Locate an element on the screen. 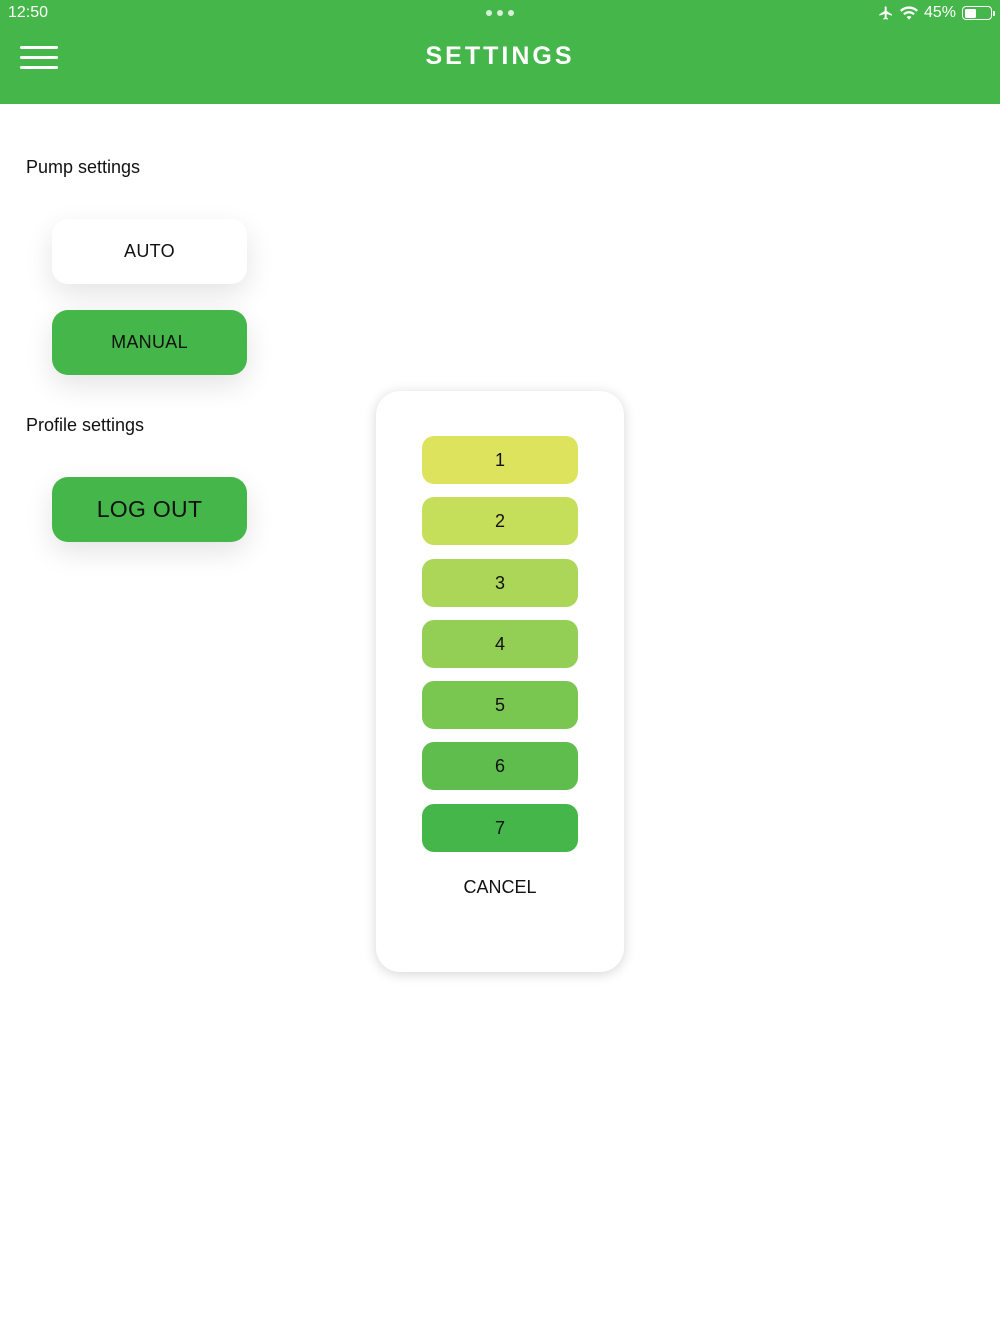 Image resolution: width=1000 pixels, height=1334 pixels. battery-percent: 45% is located at coordinates (939, 12).